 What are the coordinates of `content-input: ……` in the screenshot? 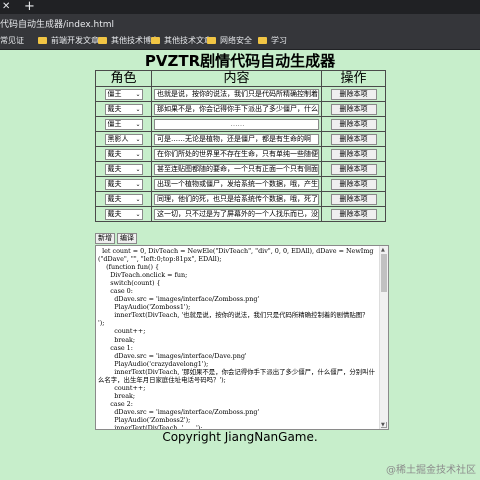 It's located at (236, 124).